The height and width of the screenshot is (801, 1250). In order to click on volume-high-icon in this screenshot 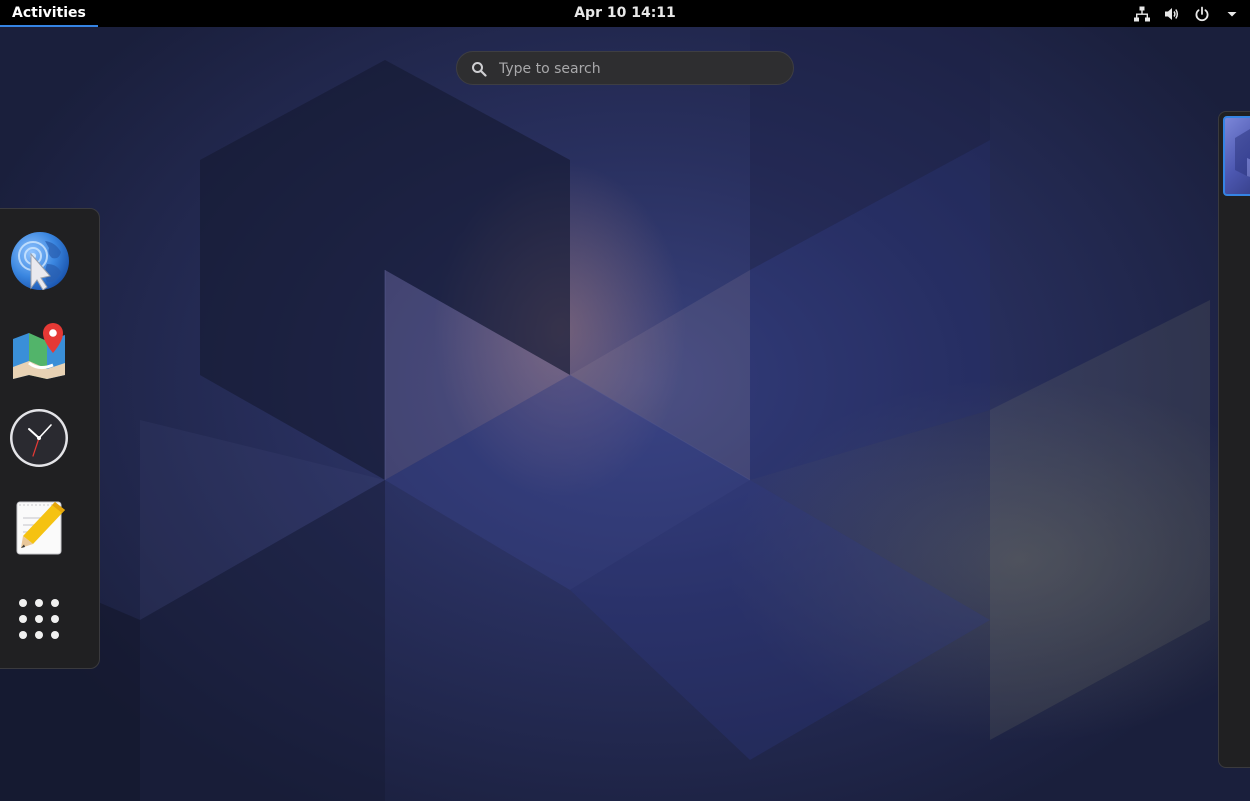, I will do `click(1172, 14)`.